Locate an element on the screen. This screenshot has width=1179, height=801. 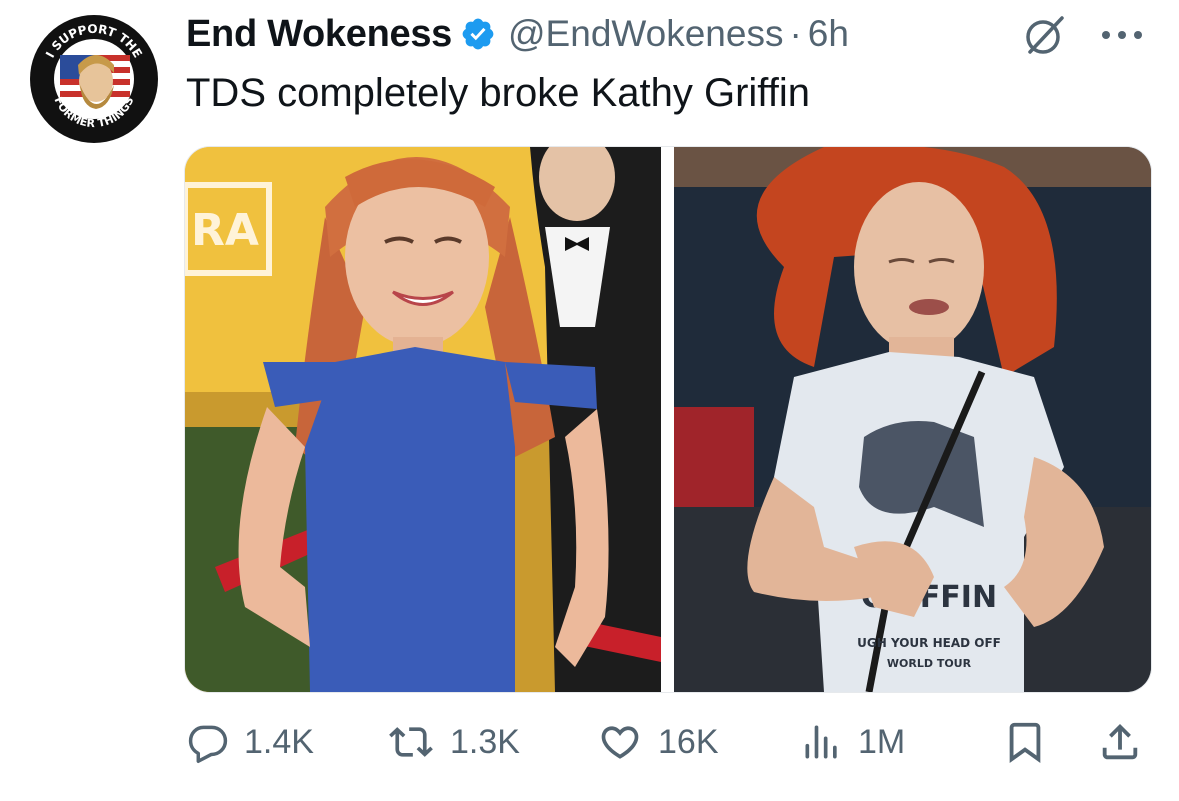
shirt-text-line3: WORLD TOUR is located at coordinates (929, 663).